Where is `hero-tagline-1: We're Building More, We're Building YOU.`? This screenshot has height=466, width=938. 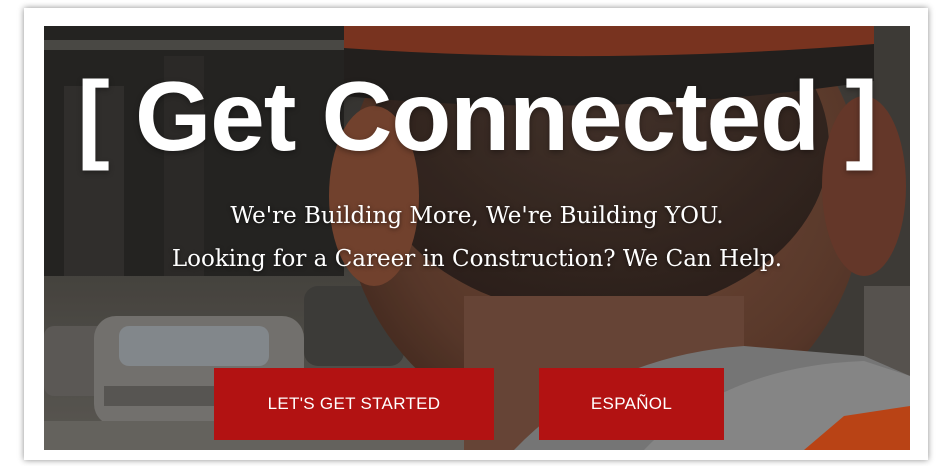
hero-tagline-1: We're Building More, We're Building YOU. is located at coordinates (477, 216).